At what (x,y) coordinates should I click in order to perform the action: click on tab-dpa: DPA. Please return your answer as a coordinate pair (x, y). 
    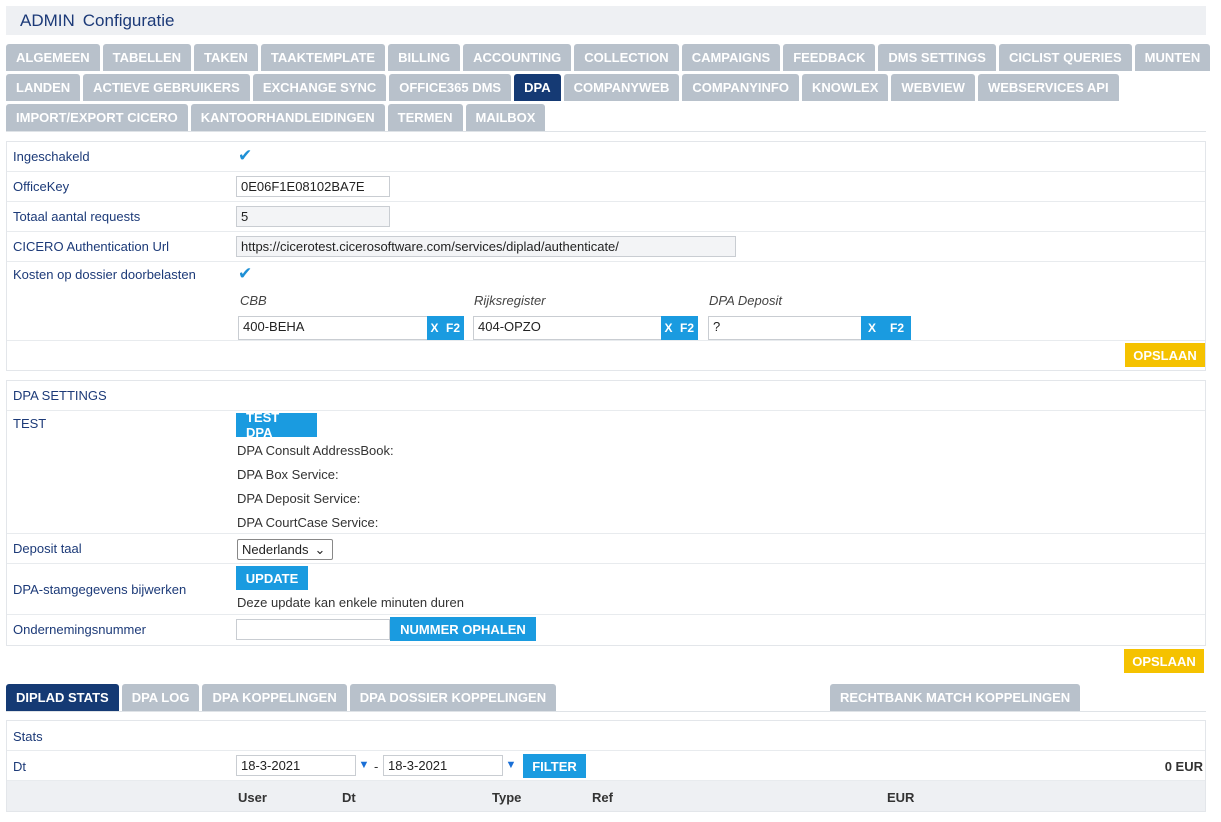
    Looking at the image, I should click on (537, 87).